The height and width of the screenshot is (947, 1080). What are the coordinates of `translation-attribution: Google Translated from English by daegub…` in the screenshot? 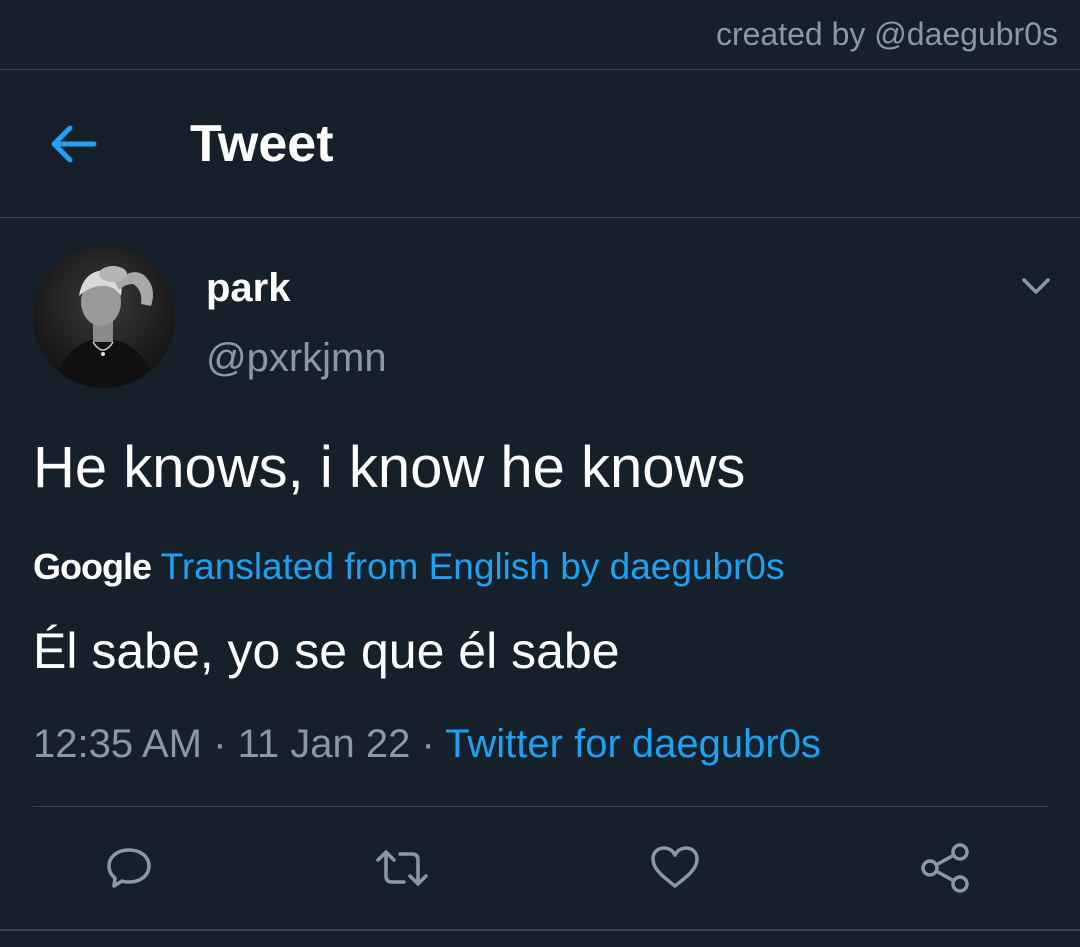 It's located at (408, 567).